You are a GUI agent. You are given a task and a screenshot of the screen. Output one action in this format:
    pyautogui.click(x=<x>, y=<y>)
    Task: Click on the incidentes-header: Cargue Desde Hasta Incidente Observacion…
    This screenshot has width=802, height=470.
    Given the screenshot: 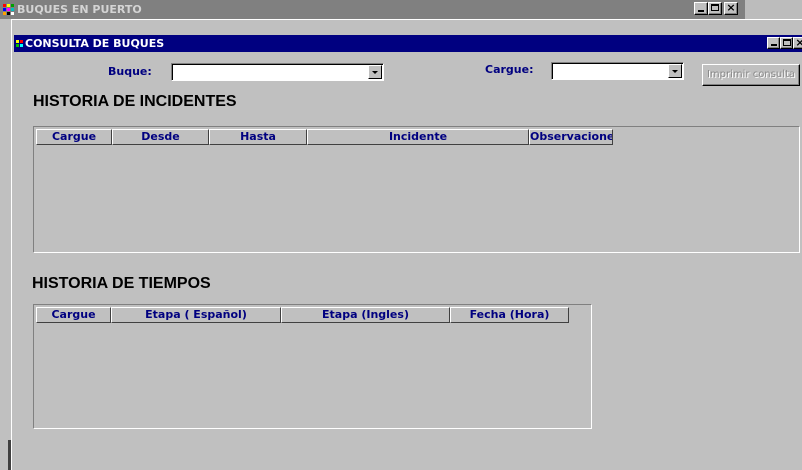 What is the action you would take?
    pyautogui.click(x=324, y=137)
    